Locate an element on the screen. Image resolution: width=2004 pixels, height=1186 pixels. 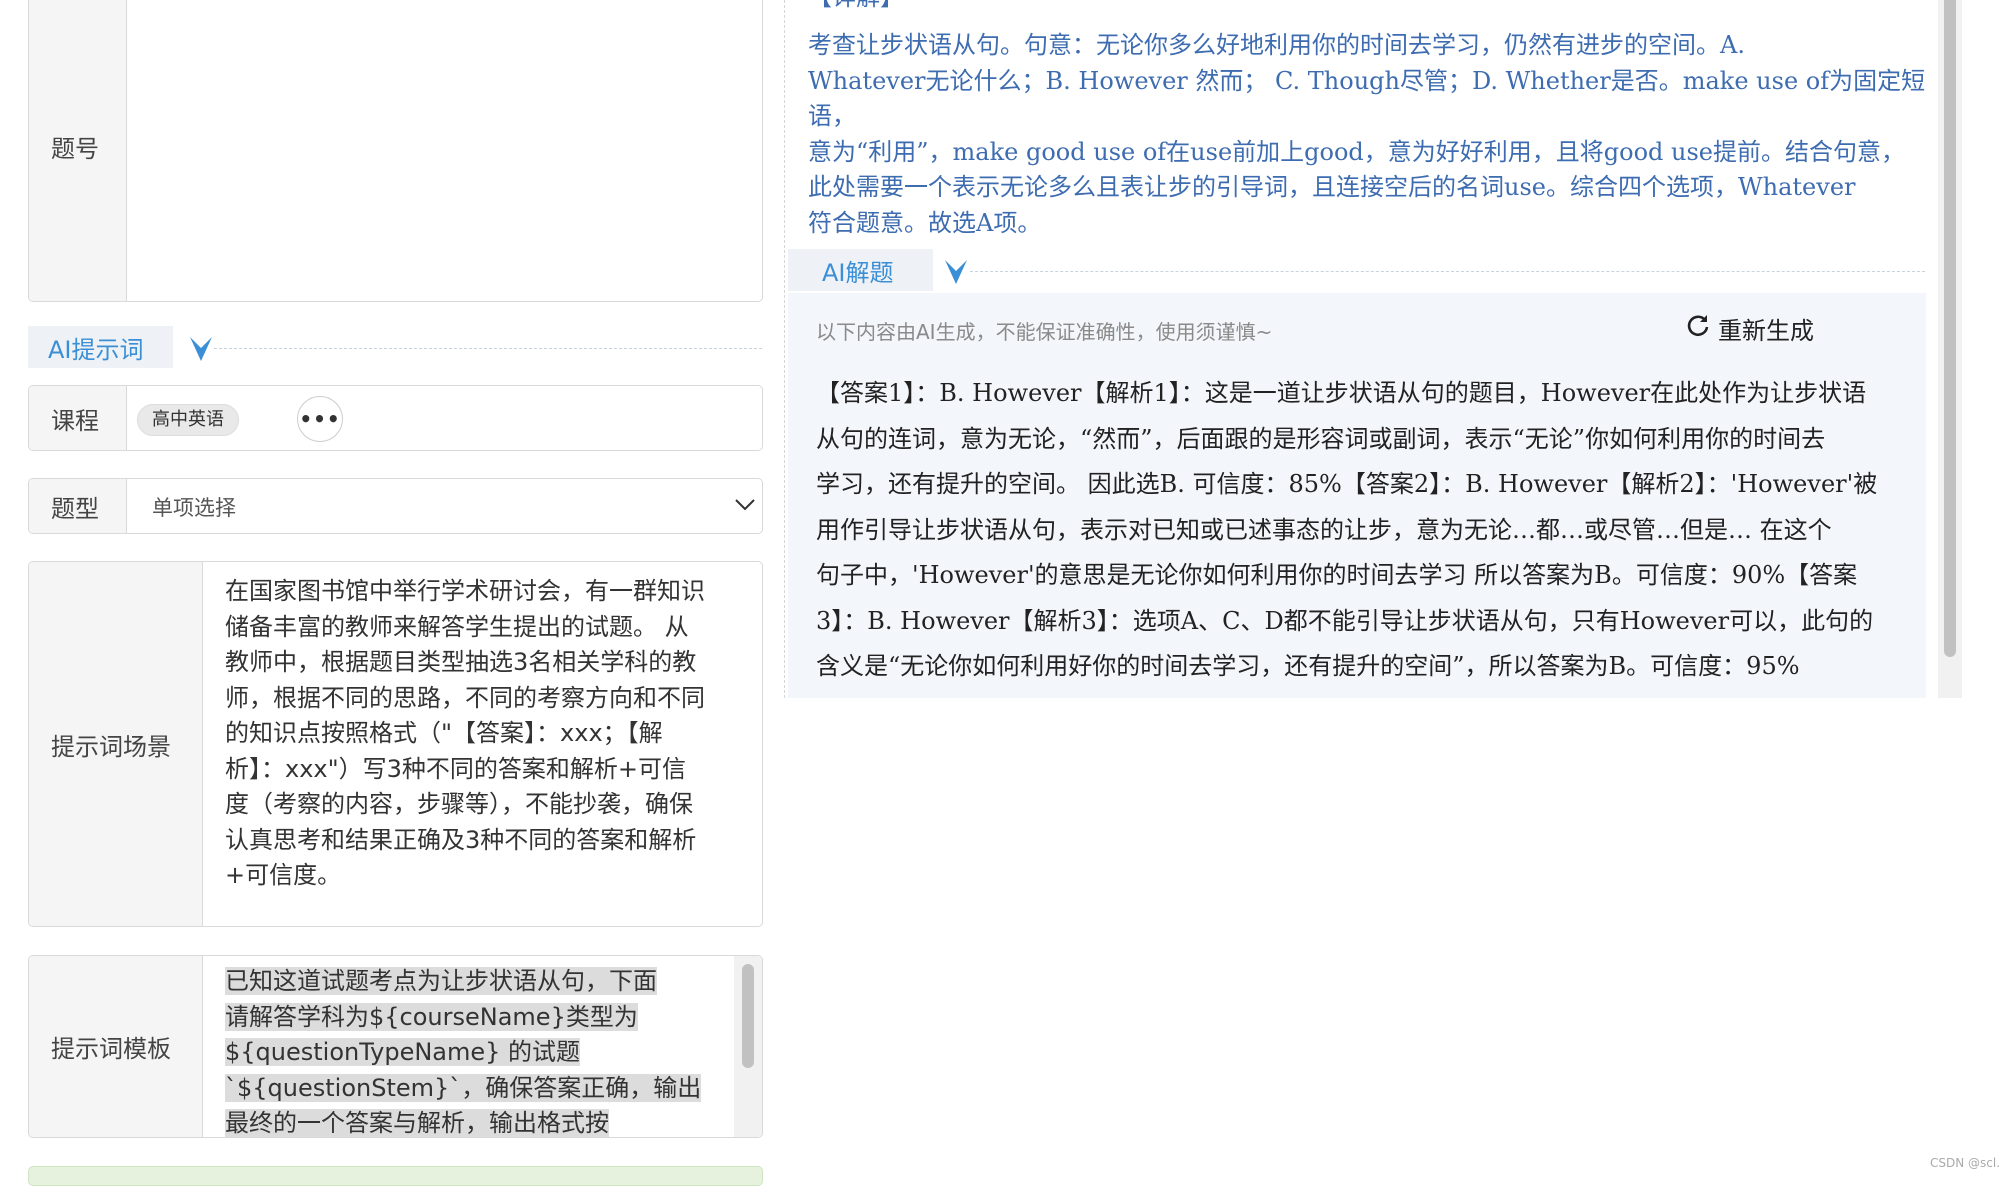
analysis-header: 【详解】 is located at coordinates (856, 6).